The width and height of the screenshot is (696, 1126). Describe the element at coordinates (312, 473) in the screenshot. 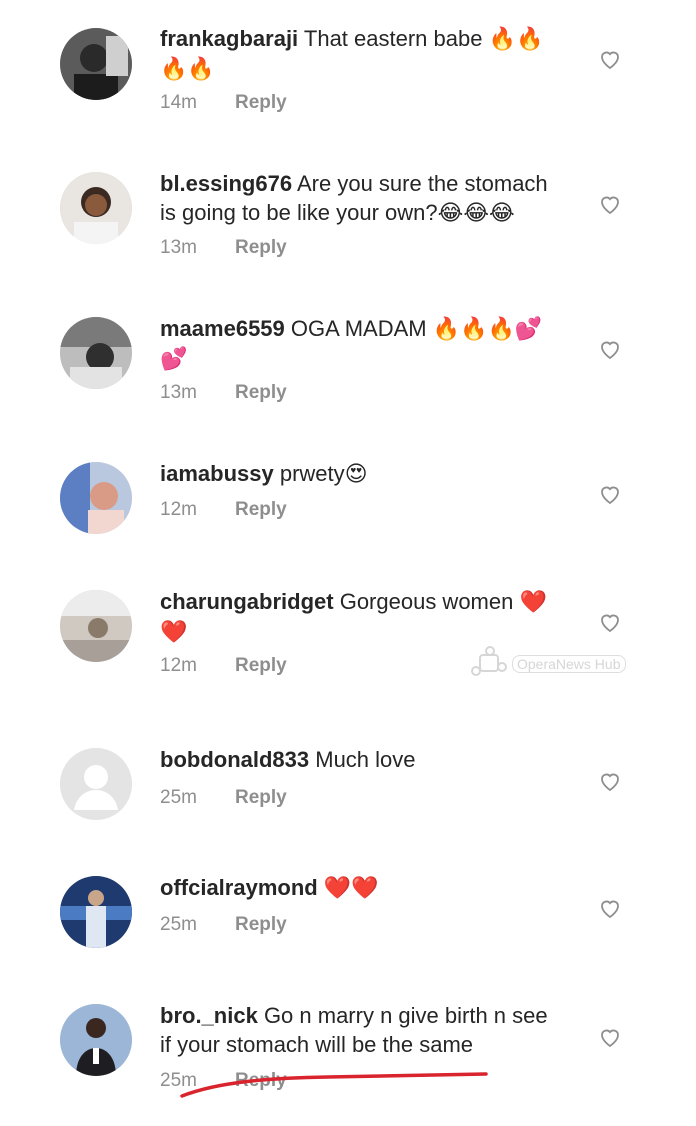

I see `comment-body: prwety` at that location.